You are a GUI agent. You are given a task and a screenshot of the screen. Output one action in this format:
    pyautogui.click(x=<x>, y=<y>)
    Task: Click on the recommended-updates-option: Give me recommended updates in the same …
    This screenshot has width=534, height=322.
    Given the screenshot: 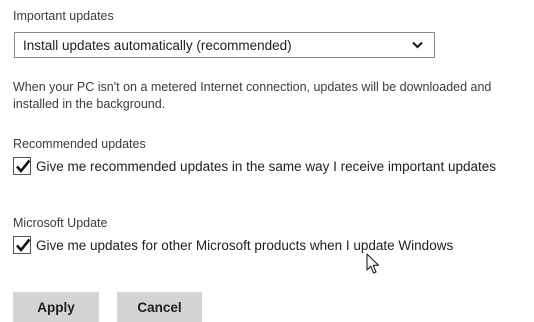 What is the action you would take?
    pyautogui.click(x=254, y=166)
    